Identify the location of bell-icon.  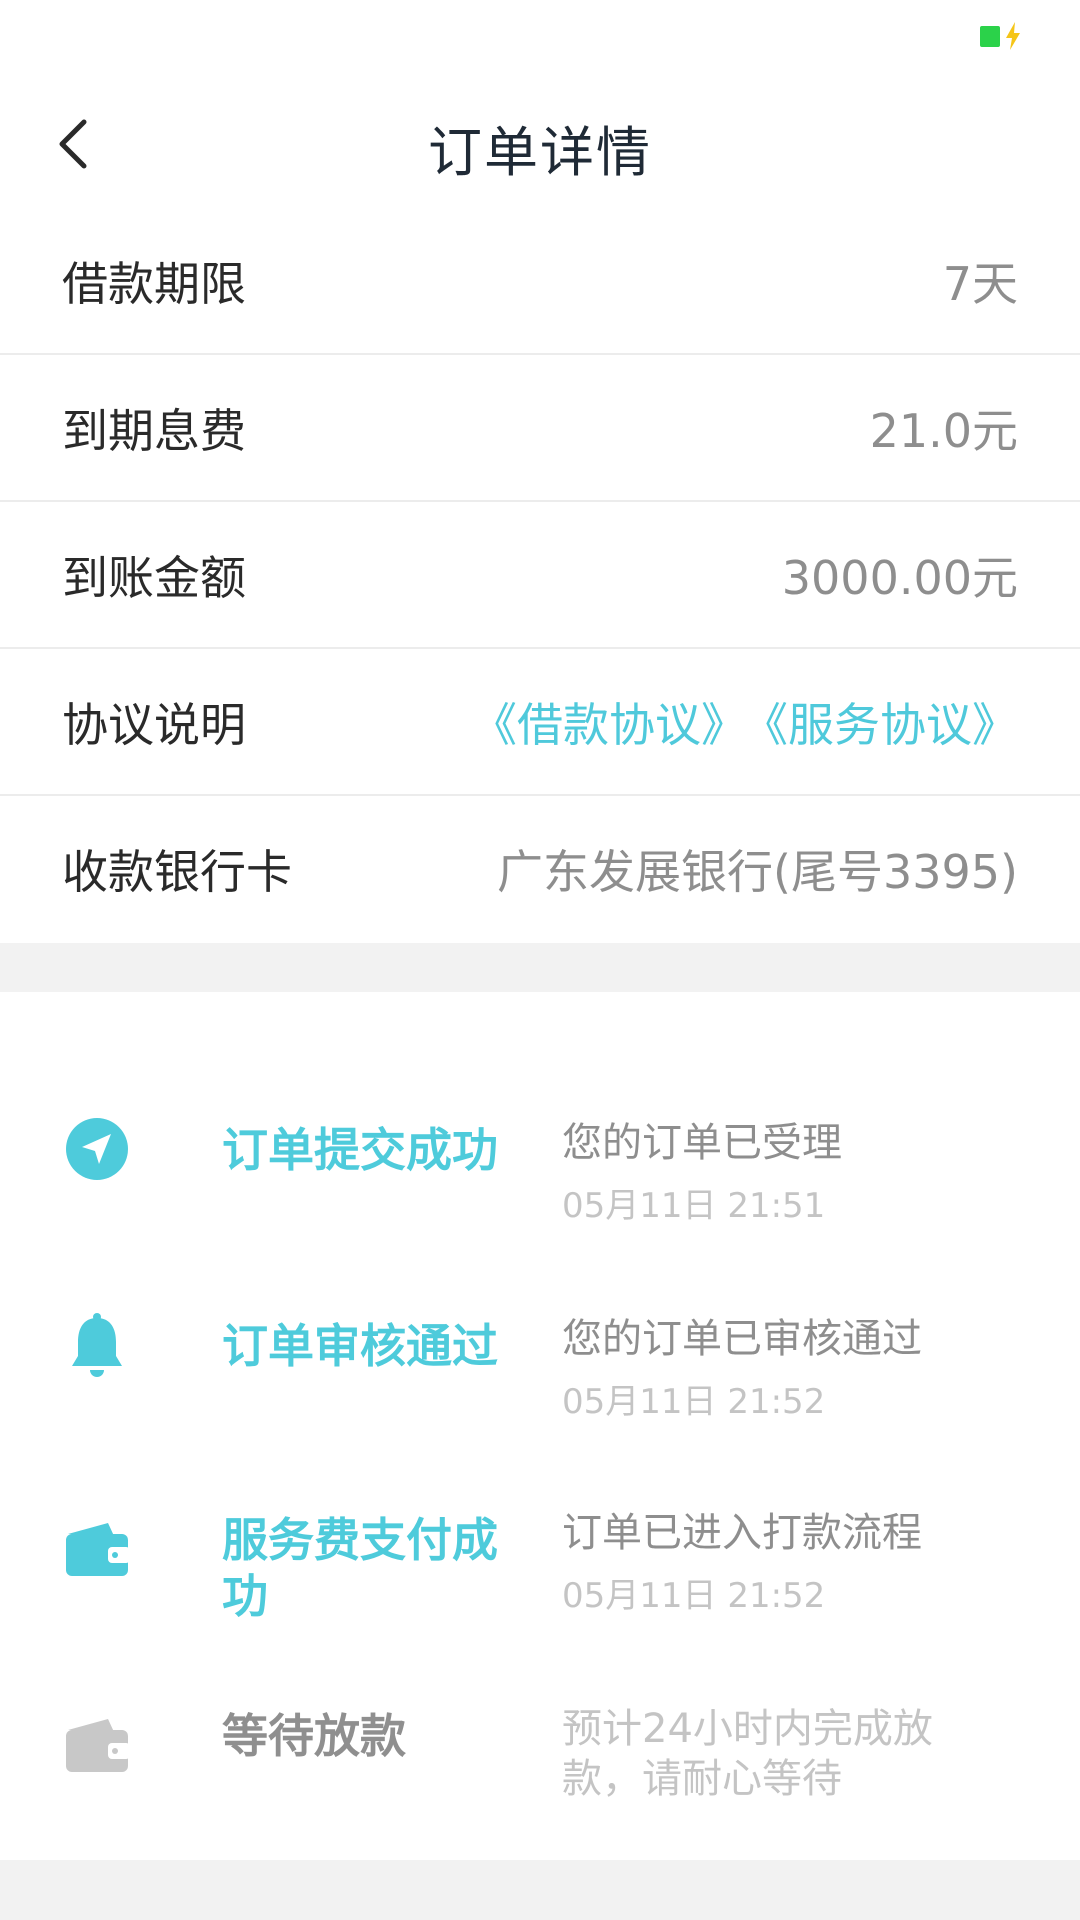
(97, 1345).